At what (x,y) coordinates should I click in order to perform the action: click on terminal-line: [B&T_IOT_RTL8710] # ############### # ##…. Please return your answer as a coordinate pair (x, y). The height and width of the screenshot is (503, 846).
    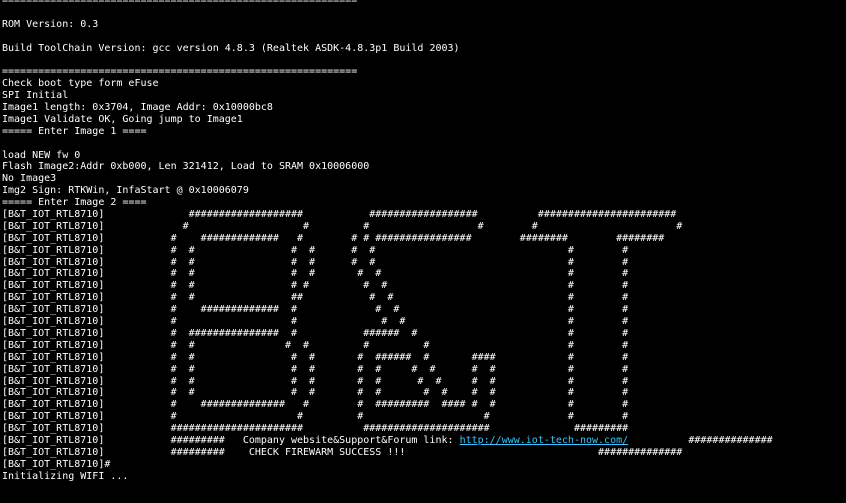
    Looking at the image, I should click on (315, 333).